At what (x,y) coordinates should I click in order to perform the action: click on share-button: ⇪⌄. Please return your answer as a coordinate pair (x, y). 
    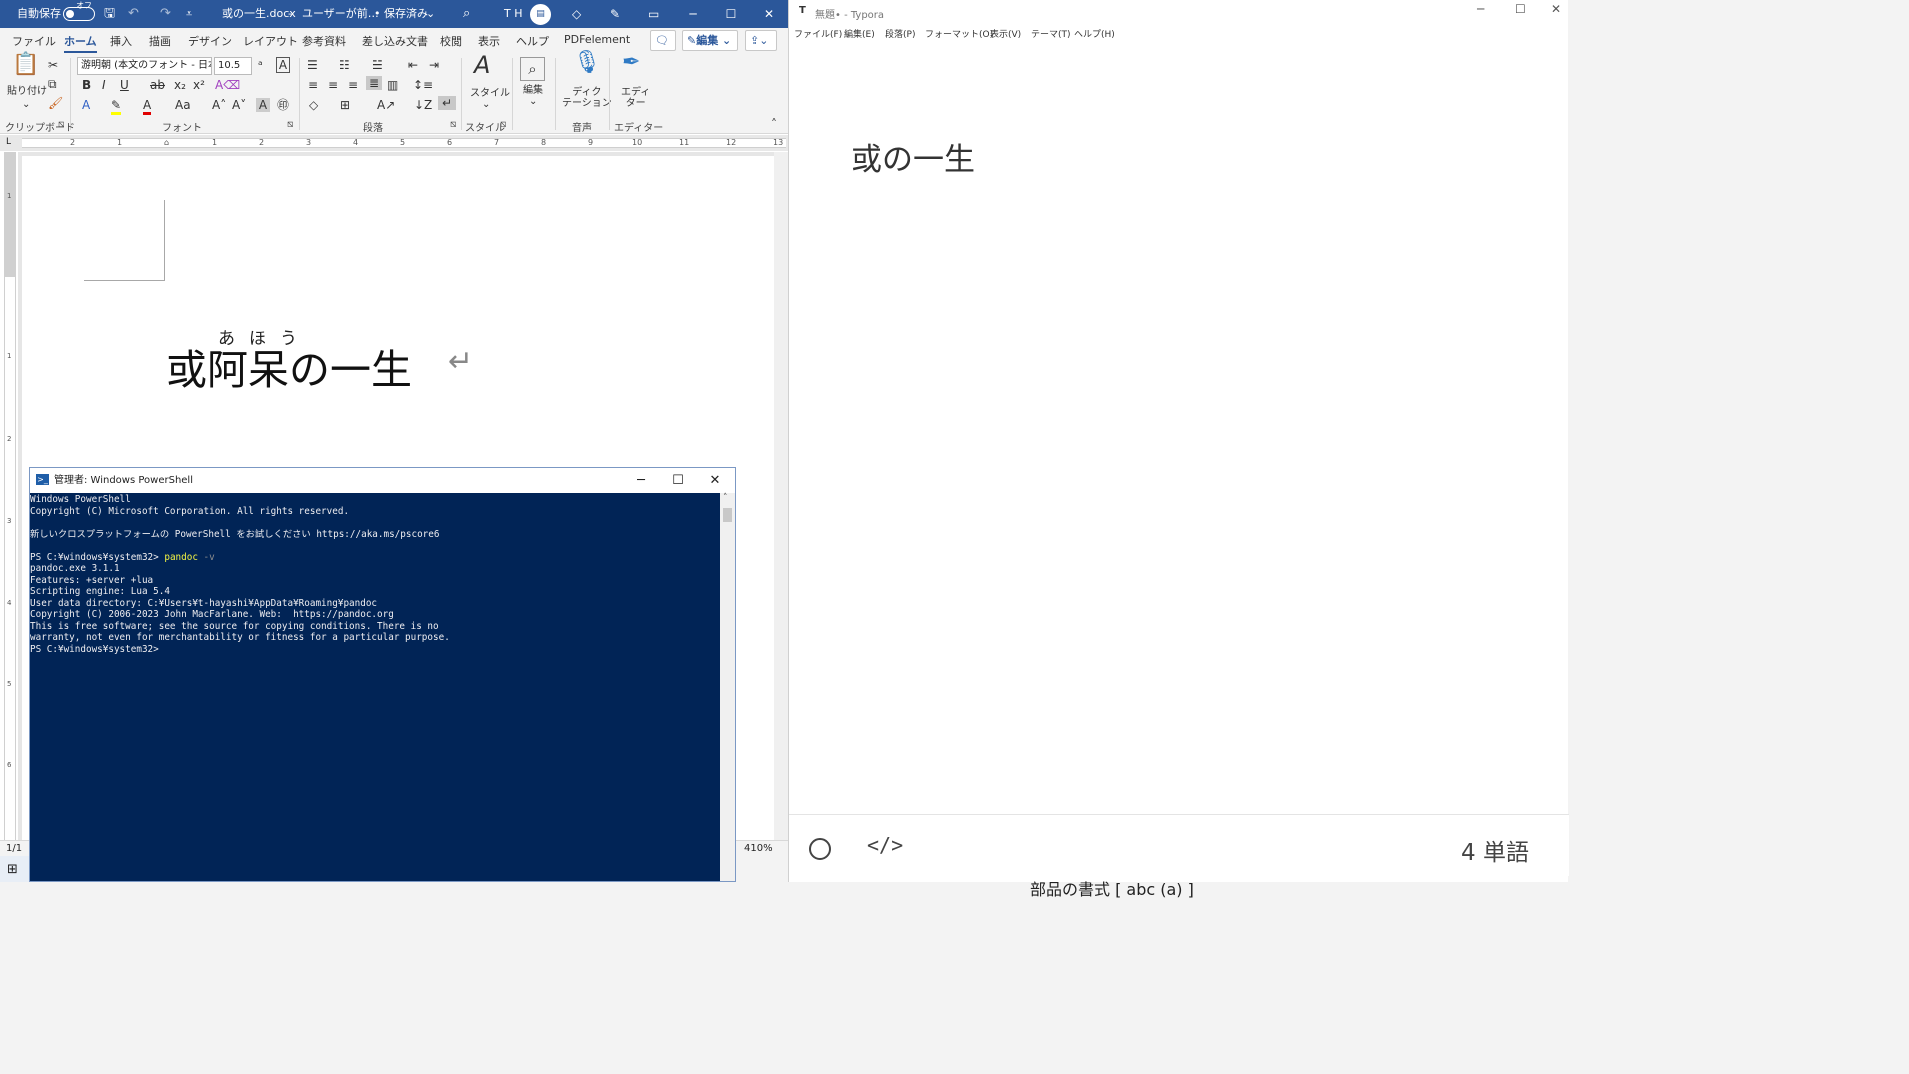
    Looking at the image, I should click on (761, 40).